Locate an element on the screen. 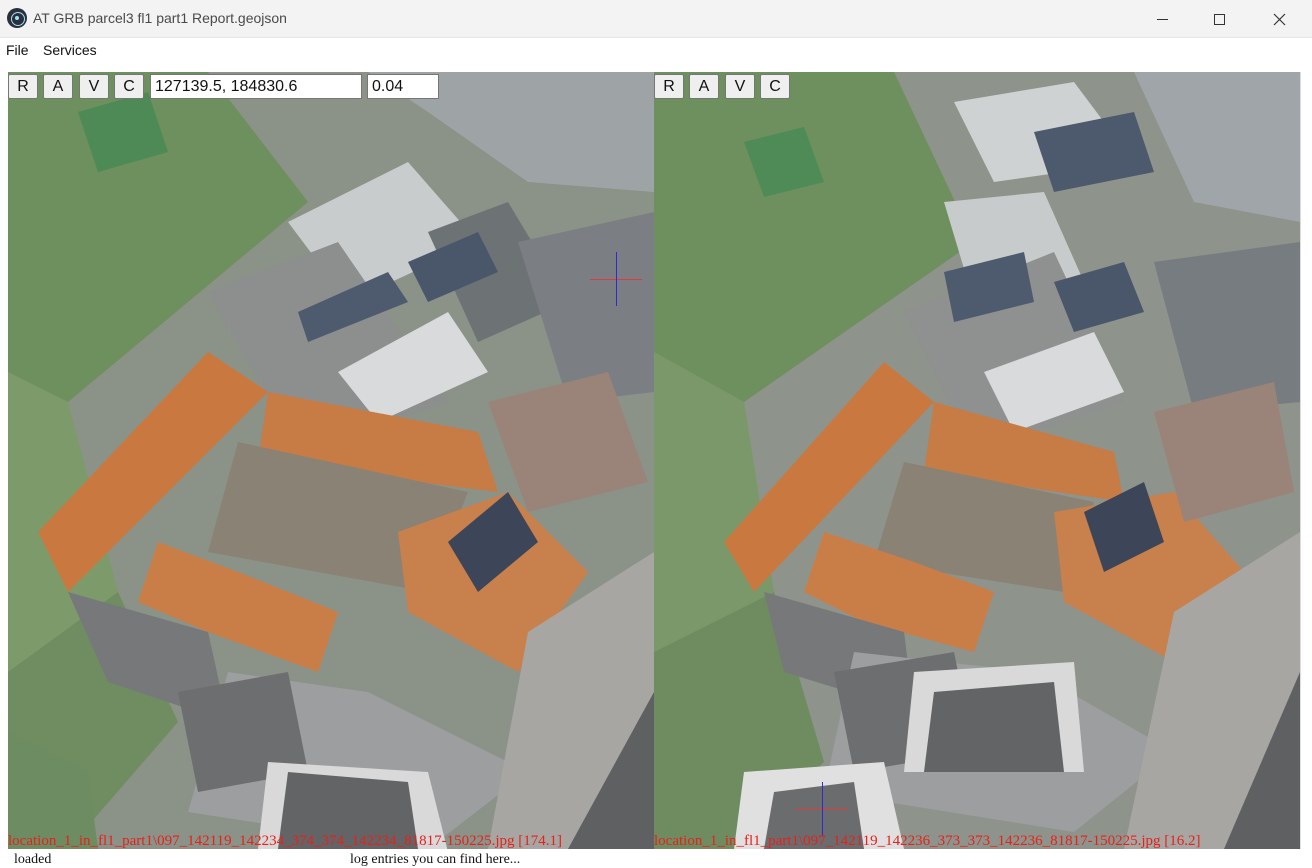 This screenshot has width=1312, height=868. menu-bar: File Services is located at coordinates (656, 51).